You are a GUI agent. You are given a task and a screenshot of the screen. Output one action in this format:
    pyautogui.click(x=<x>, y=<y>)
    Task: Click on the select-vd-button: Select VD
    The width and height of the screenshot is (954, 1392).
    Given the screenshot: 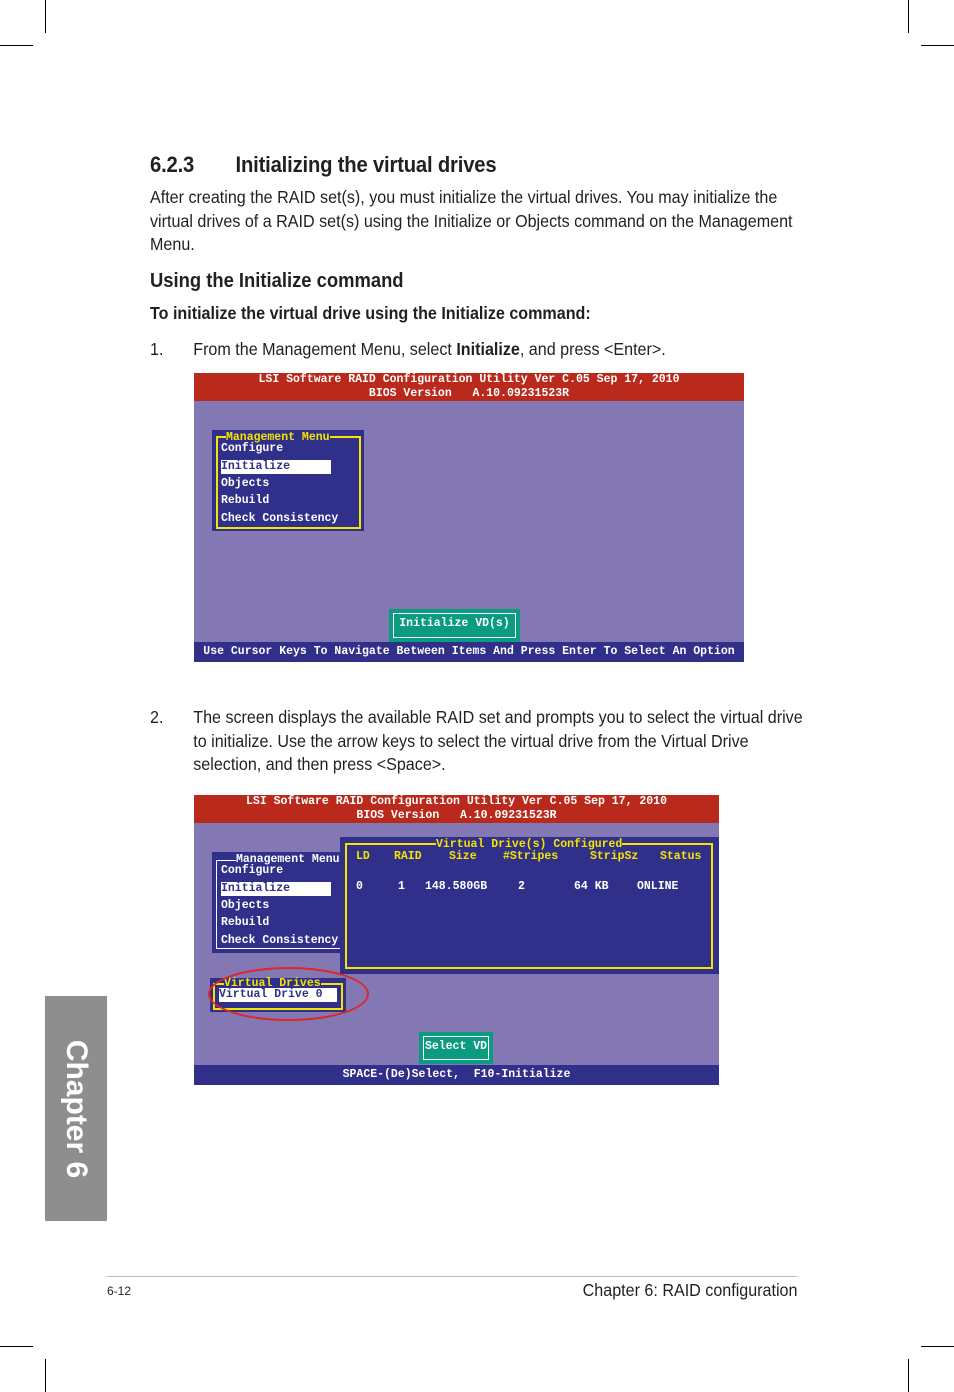 What is the action you would take?
    pyautogui.click(x=456, y=1048)
    